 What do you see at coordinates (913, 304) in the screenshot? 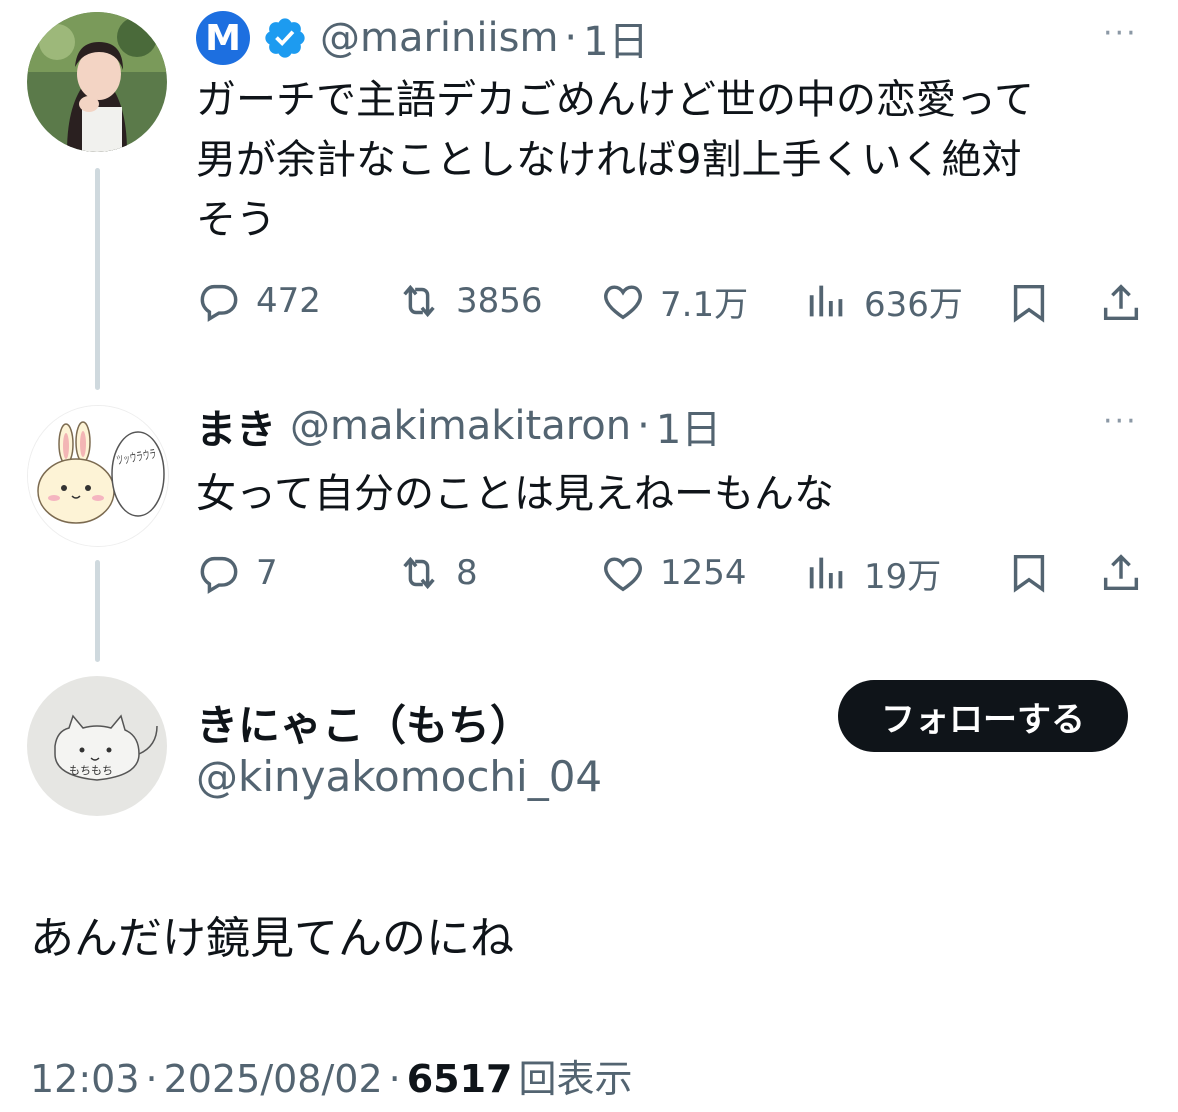
I see `views-count: 636万` at bounding box center [913, 304].